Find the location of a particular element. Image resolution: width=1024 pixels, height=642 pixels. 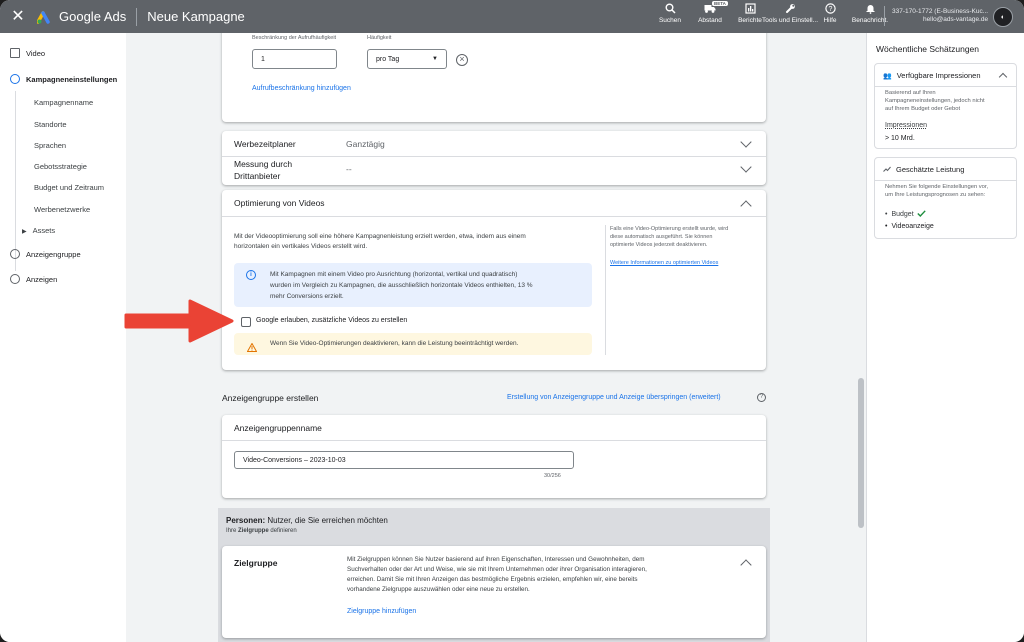

measurement-row: Messung durch Drittanbieter -- is located at coordinates (494, 170).